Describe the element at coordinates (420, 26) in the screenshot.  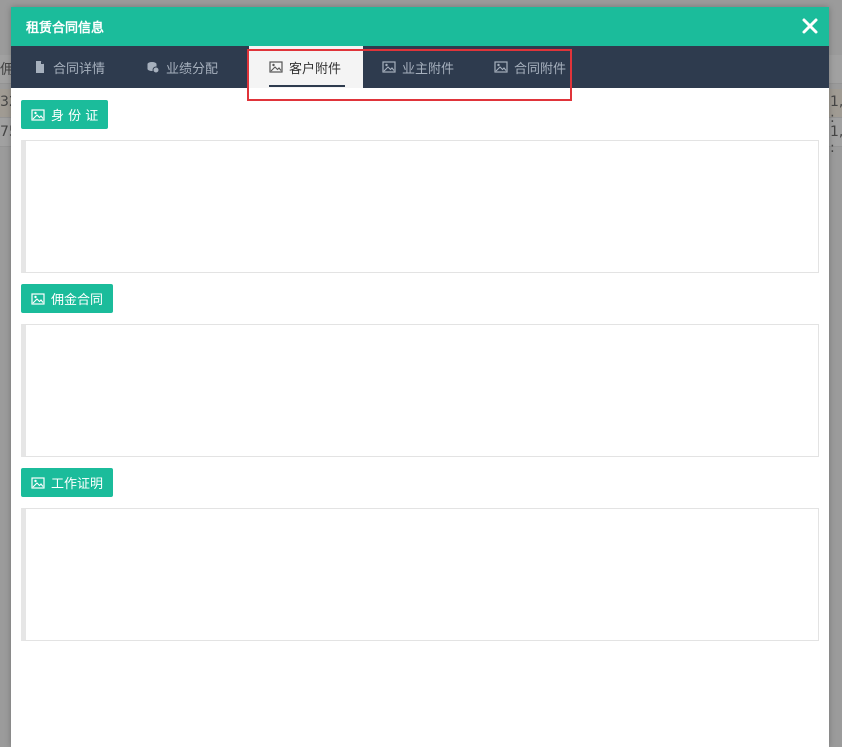
I see `dialog-header: 租赁合同信息` at that location.